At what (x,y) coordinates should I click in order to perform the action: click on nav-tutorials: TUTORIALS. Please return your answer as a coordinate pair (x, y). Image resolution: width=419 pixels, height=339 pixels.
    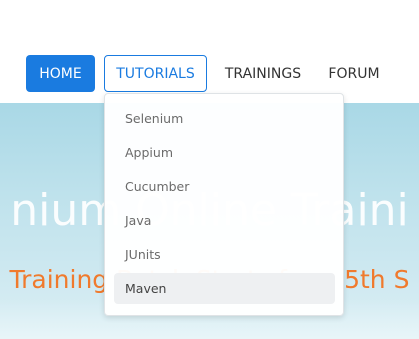
    Looking at the image, I should click on (155, 73).